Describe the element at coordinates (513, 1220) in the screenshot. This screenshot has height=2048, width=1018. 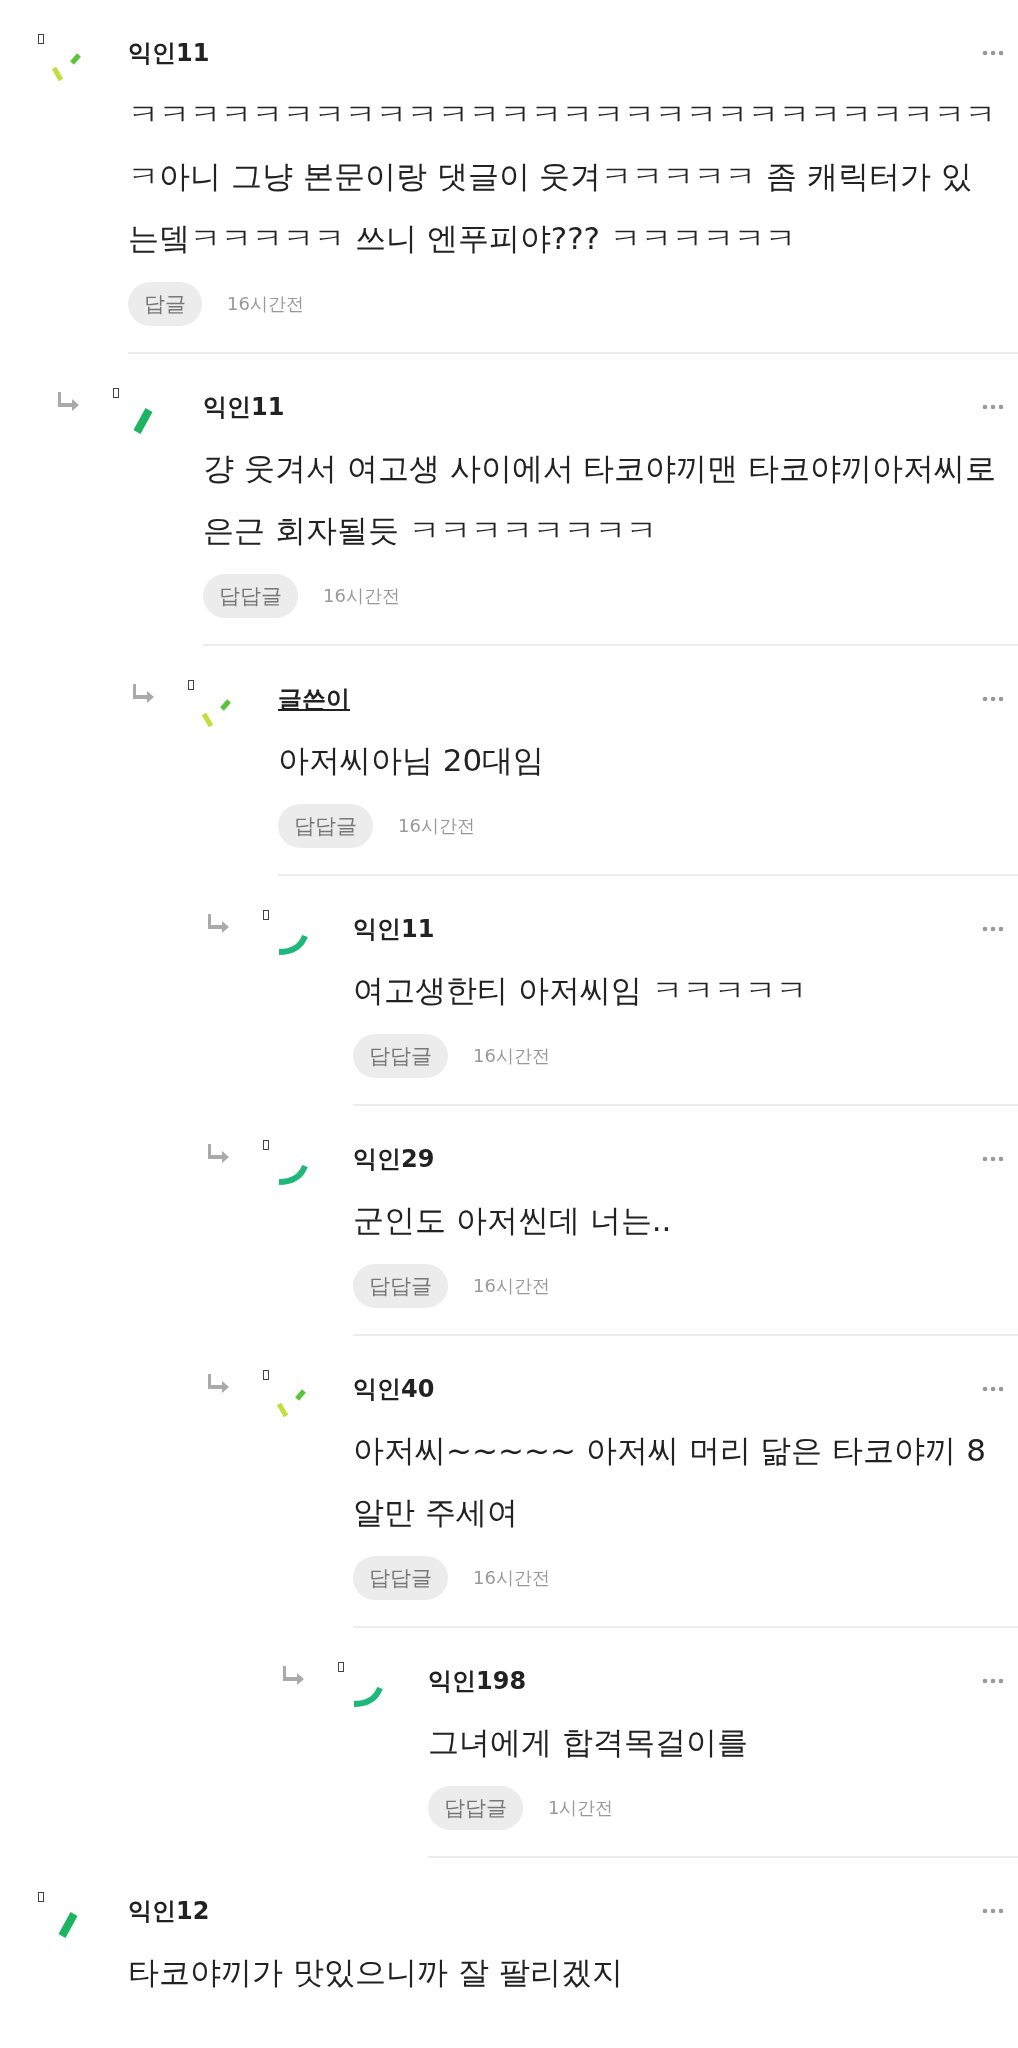
I see `comment-text: 군인도 아저씬데 너는..` at that location.